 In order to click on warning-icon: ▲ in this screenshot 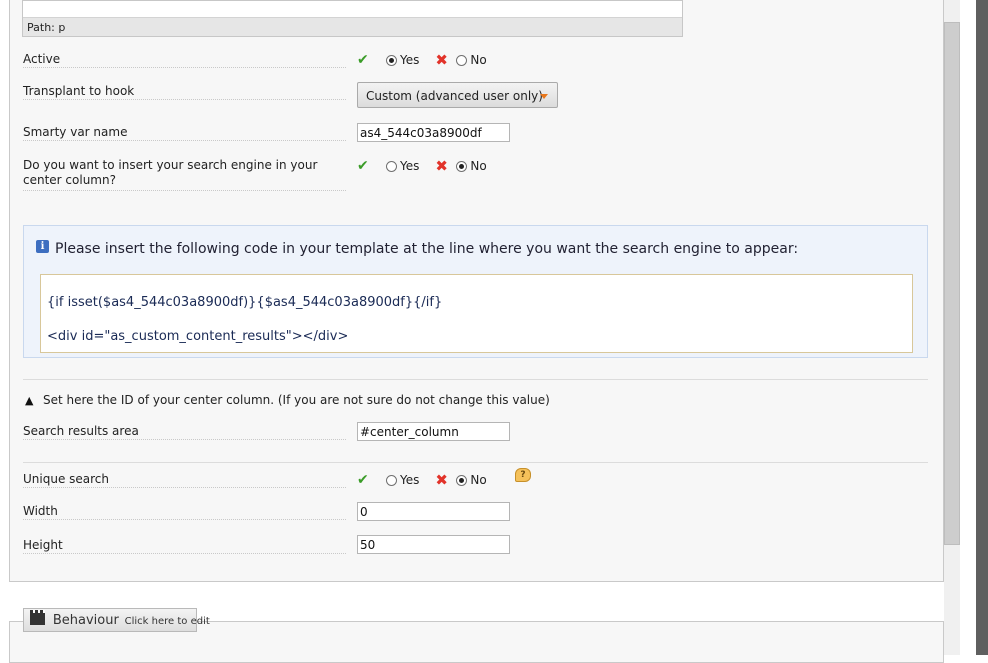, I will do `click(29, 400)`.